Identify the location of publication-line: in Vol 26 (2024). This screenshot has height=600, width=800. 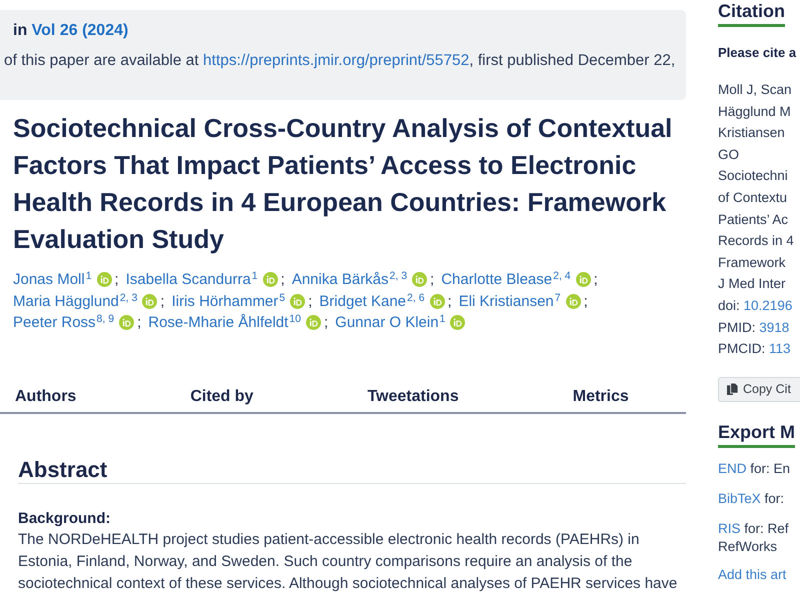
(71, 31).